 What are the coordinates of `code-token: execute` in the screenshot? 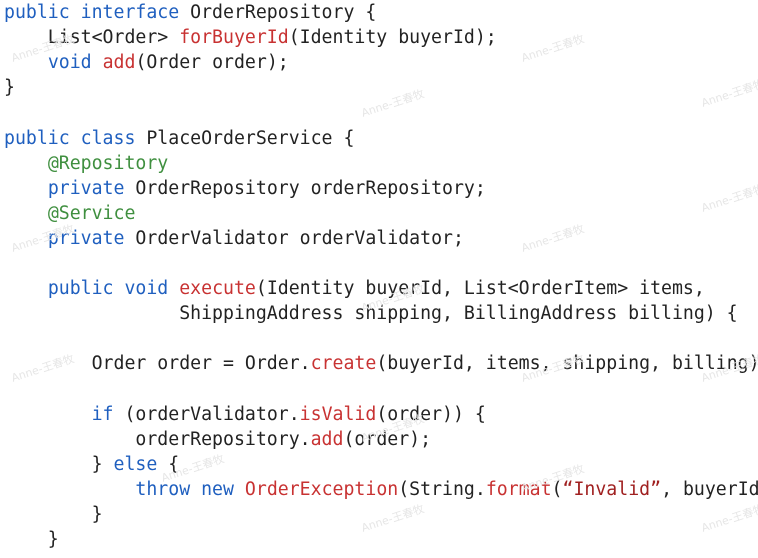 It's located at (217, 289).